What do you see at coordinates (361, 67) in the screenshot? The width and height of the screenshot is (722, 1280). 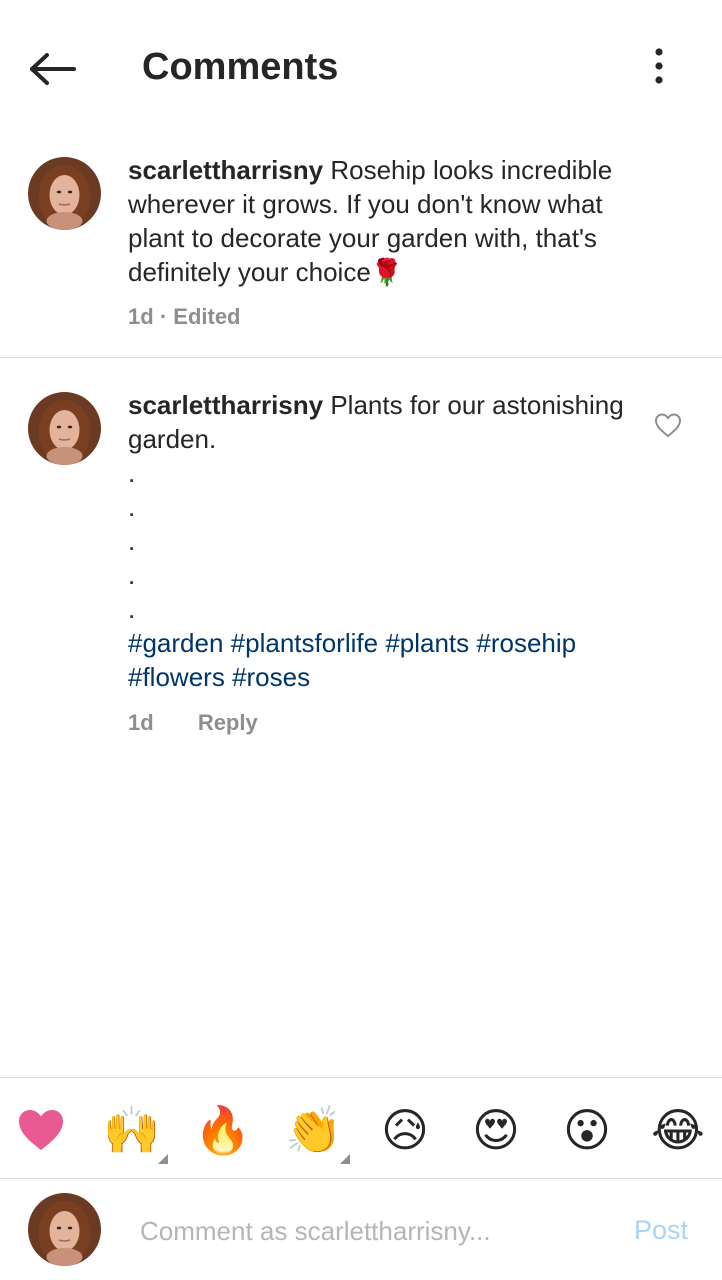 I see `header: Comments` at bounding box center [361, 67].